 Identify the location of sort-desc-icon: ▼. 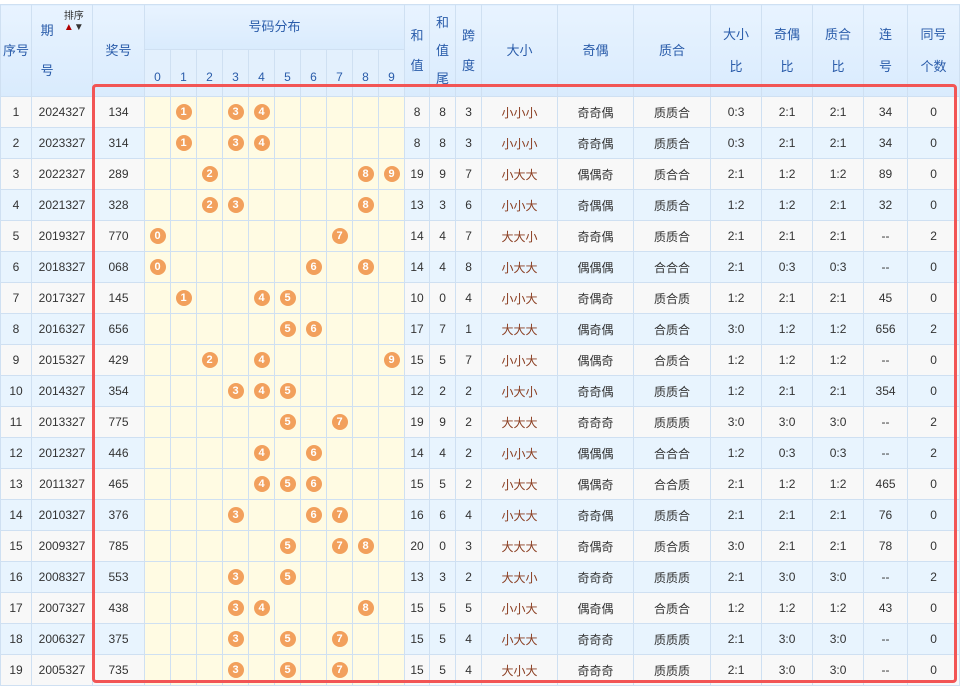
(79, 27).